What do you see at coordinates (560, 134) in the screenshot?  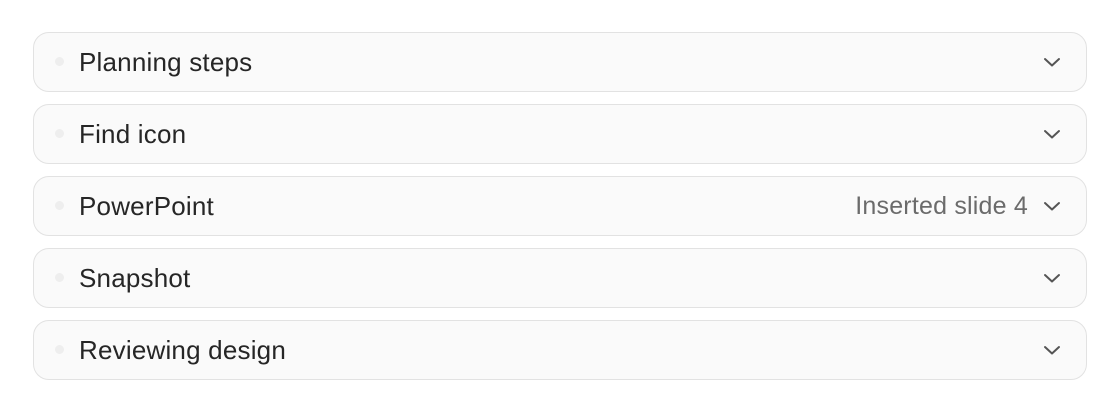 I see `step-find-icon: Find icon` at bounding box center [560, 134].